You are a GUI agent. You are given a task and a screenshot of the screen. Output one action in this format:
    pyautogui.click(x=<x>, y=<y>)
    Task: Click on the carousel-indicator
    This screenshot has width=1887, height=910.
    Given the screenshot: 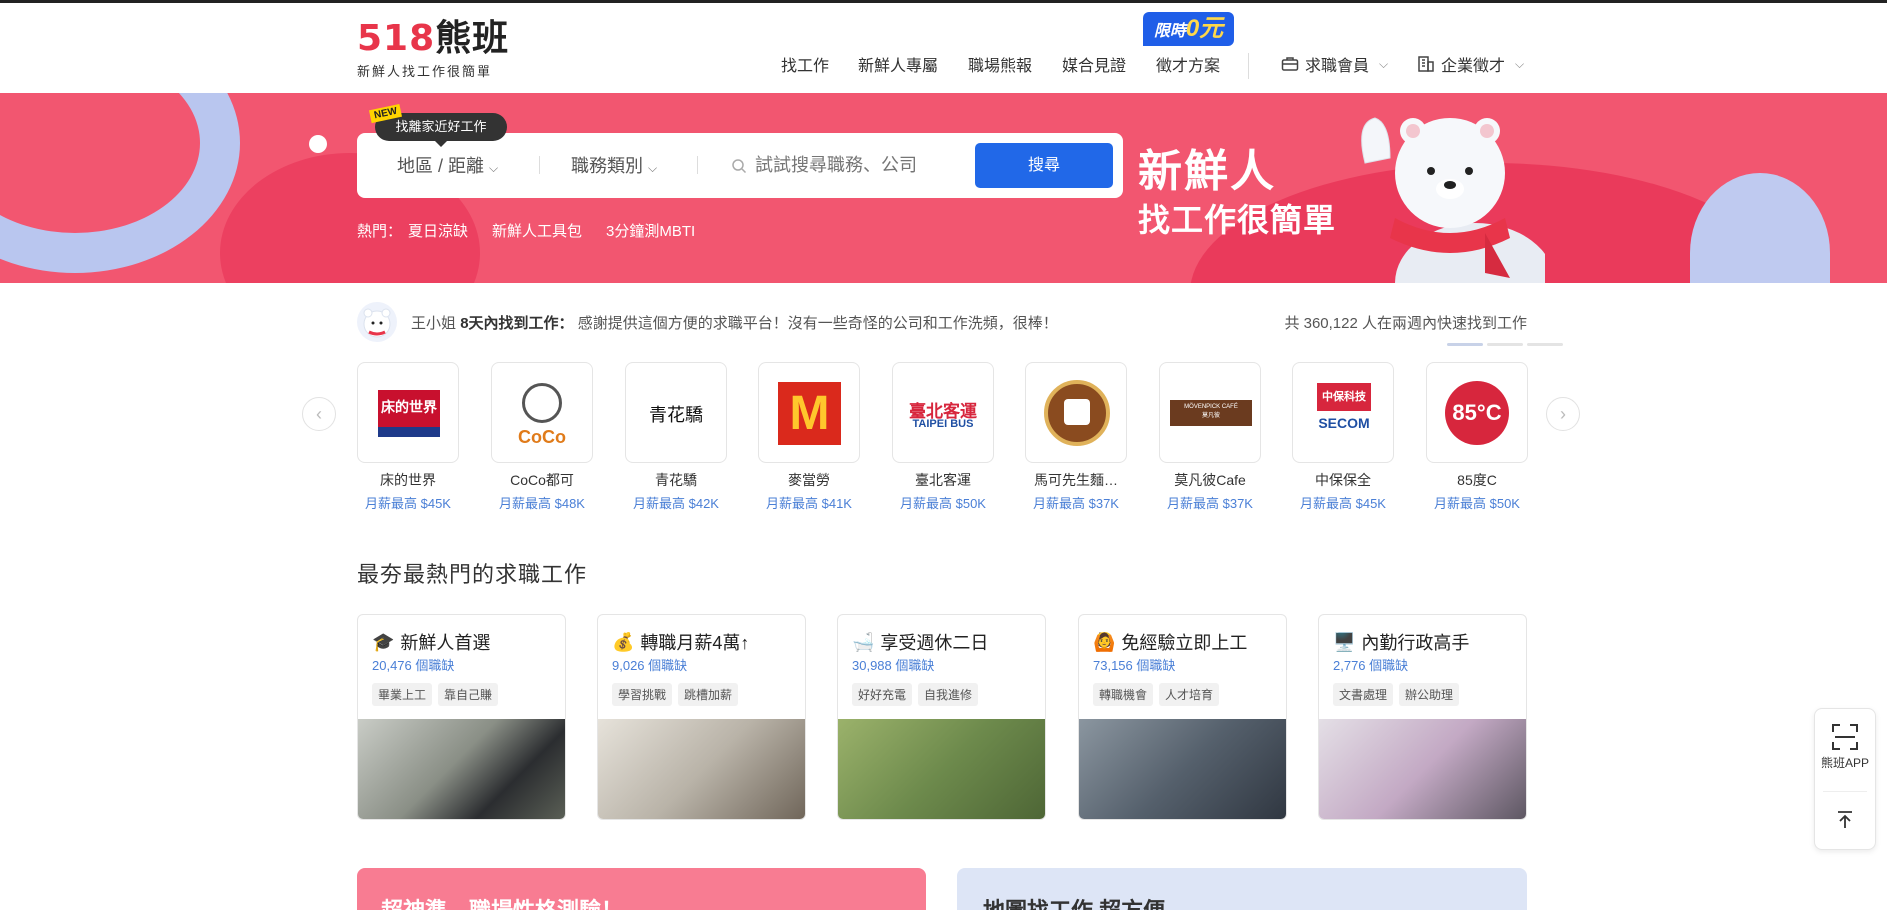 What is the action you would take?
    pyautogui.click(x=1505, y=344)
    